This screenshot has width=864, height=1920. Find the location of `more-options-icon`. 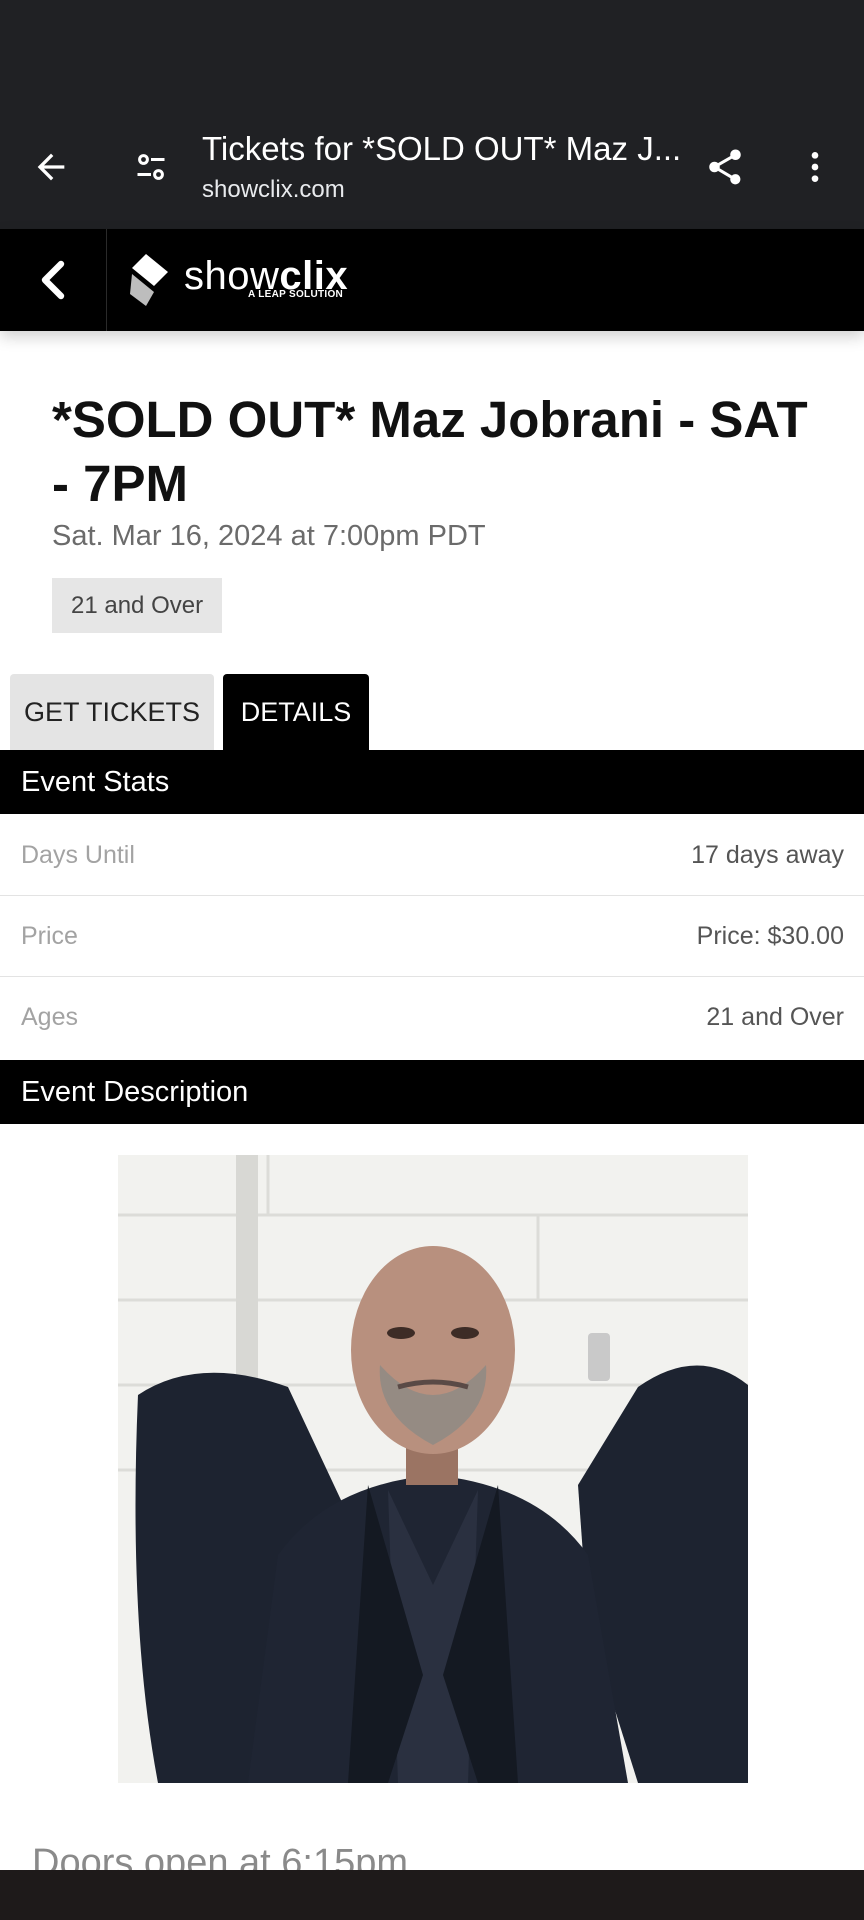

more-options-icon is located at coordinates (815, 167).